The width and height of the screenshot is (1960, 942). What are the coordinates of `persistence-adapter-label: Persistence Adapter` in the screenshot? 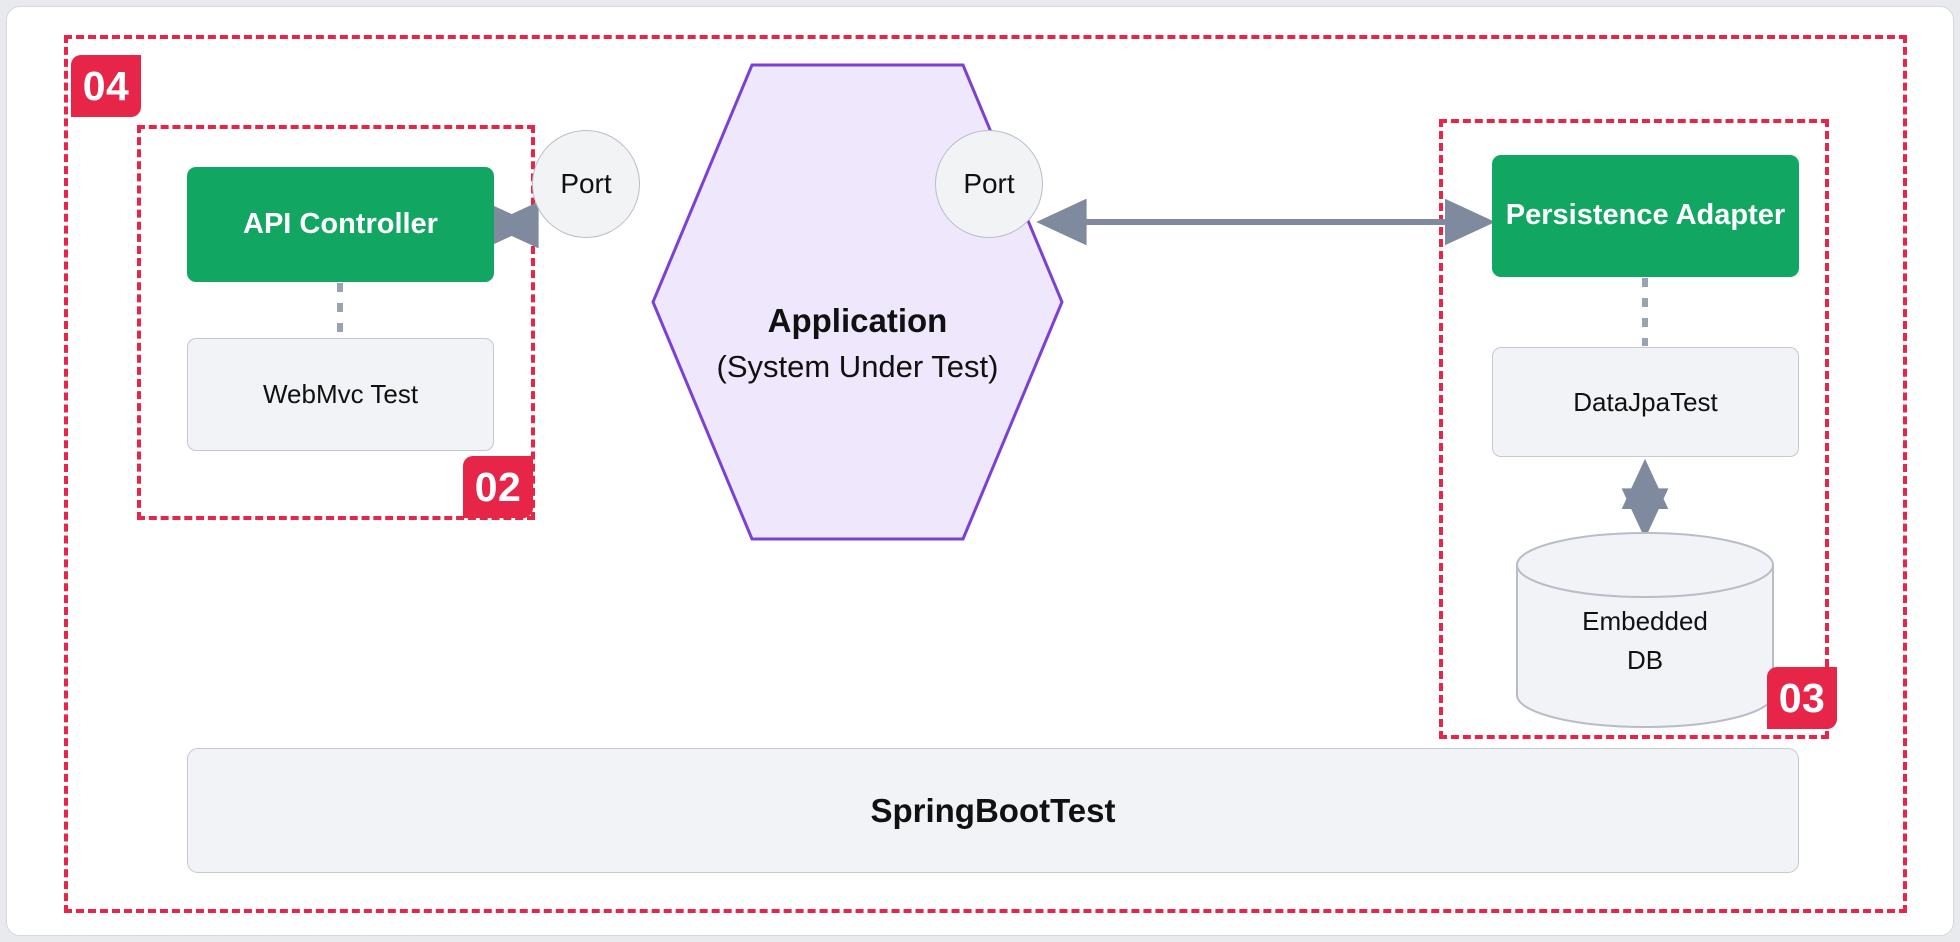 It's located at (1645, 215).